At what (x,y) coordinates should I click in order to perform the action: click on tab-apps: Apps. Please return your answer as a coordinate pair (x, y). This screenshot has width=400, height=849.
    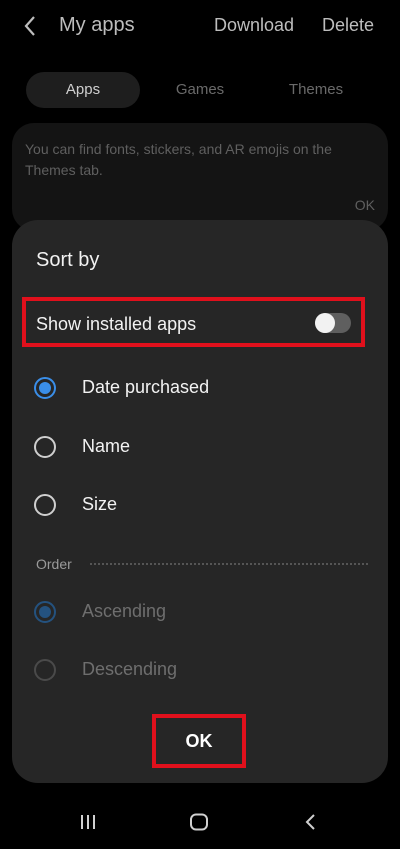
    Looking at the image, I should click on (83, 90).